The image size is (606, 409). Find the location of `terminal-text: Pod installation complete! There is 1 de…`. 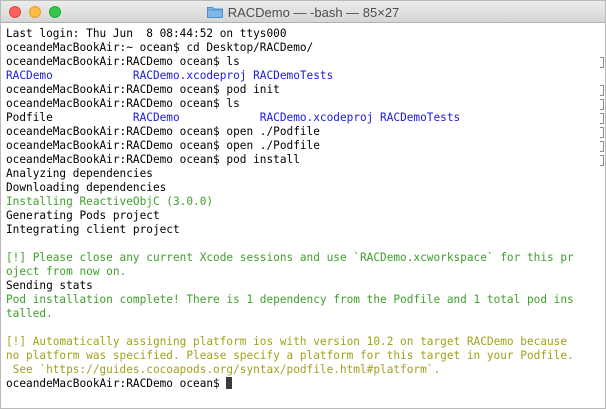

terminal-text: Pod installation complete! There is 1 de… is located at coordinates (290, 299).